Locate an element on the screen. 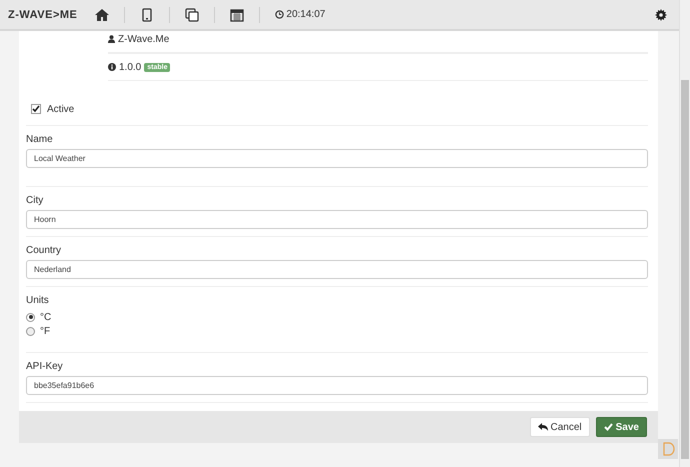 The image size is (690, 467). cancel-button: Cancel is located at coordinates (560, 427).